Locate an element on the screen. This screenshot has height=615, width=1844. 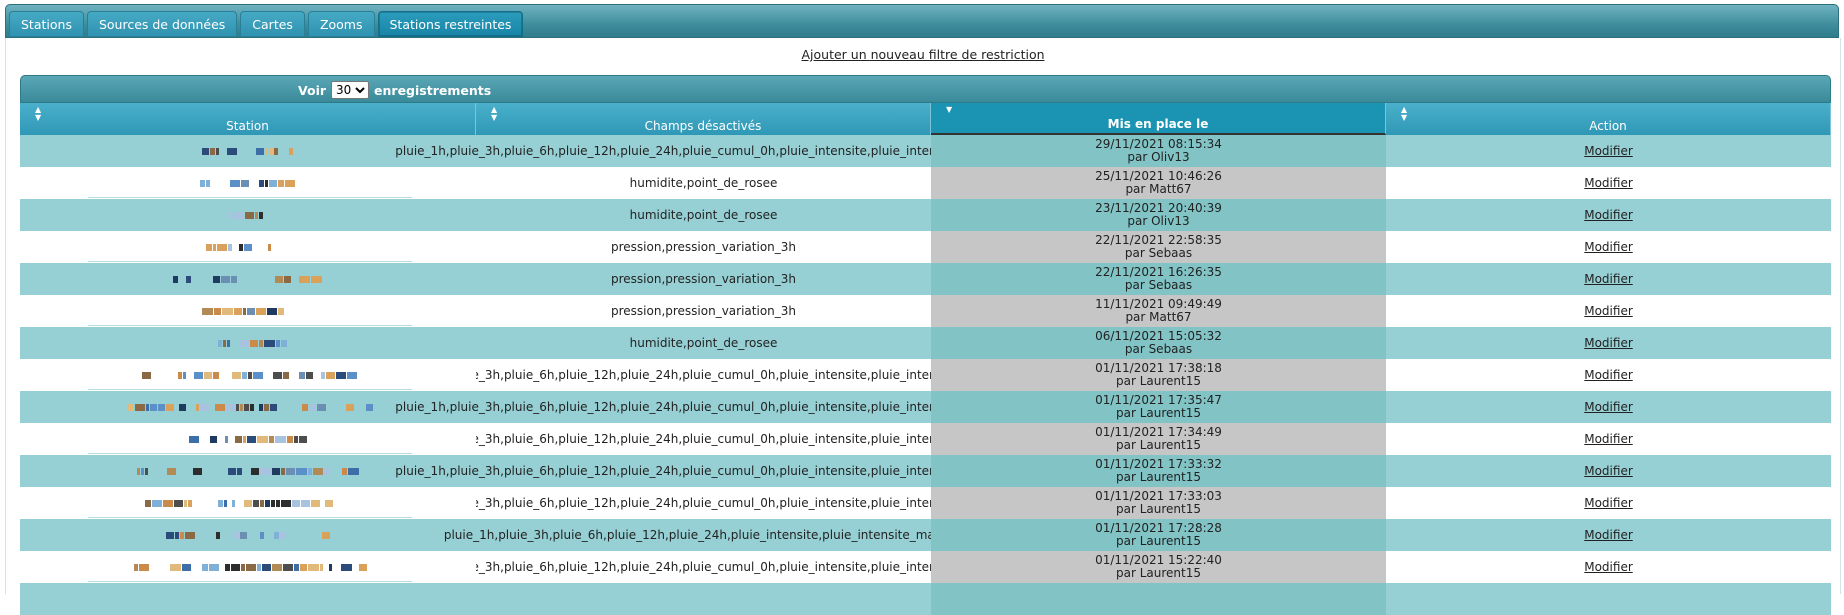
table-row is located at coordinates (925, 599).